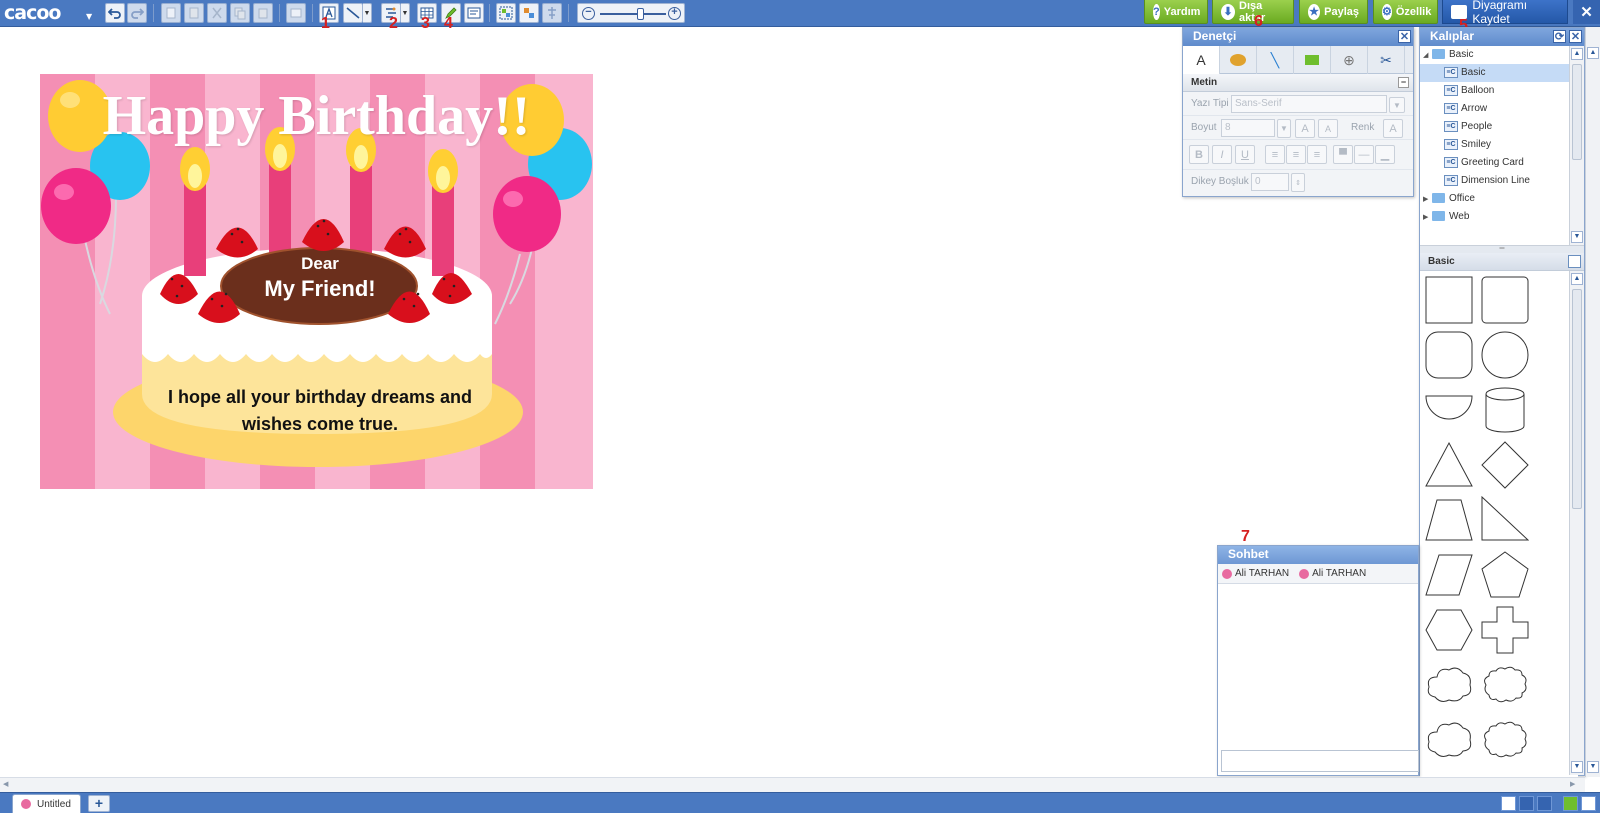 The height and width of the screenshot is (816, 1600). Describe the element at coordinates (296, 13) in the screenshot. I see `shape-button` at that location.